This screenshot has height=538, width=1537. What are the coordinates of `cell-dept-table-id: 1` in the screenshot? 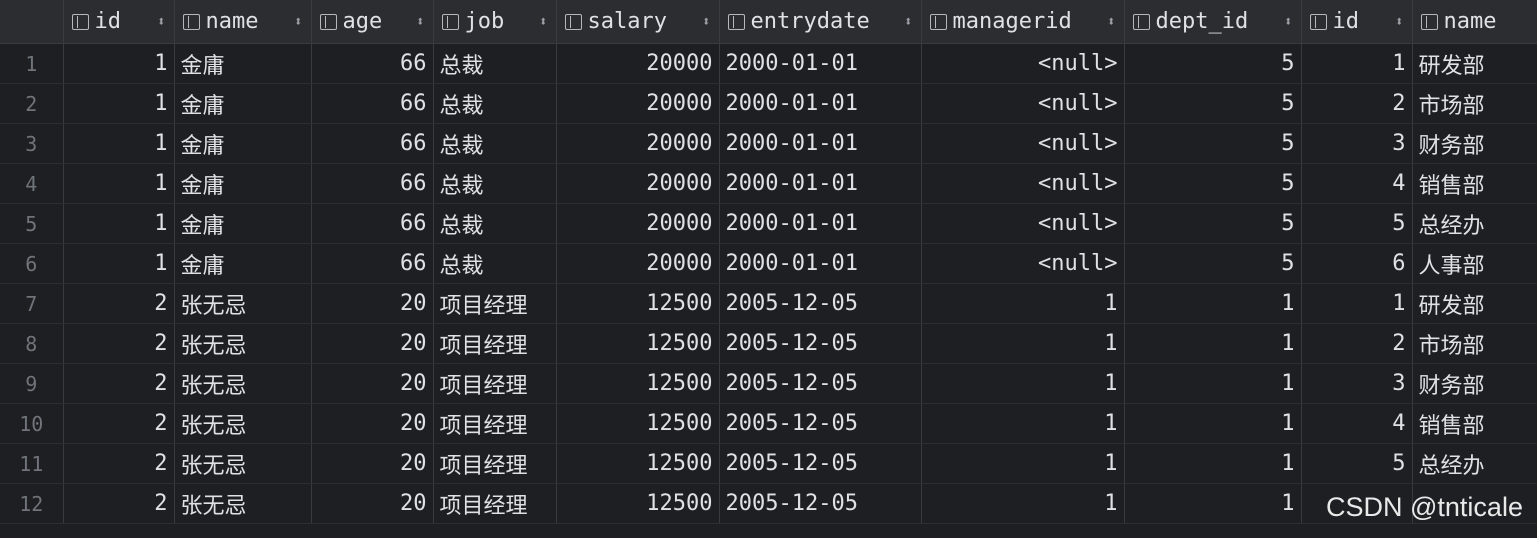 It's located at (1357, 63).